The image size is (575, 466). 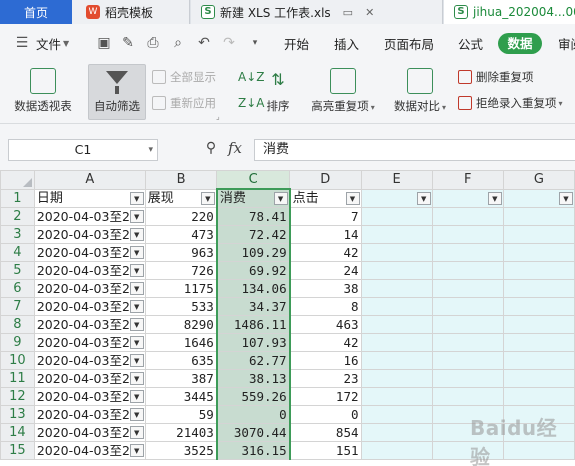 I want to click on print-preview-icon: ⌕, so click(x=178, y=43).